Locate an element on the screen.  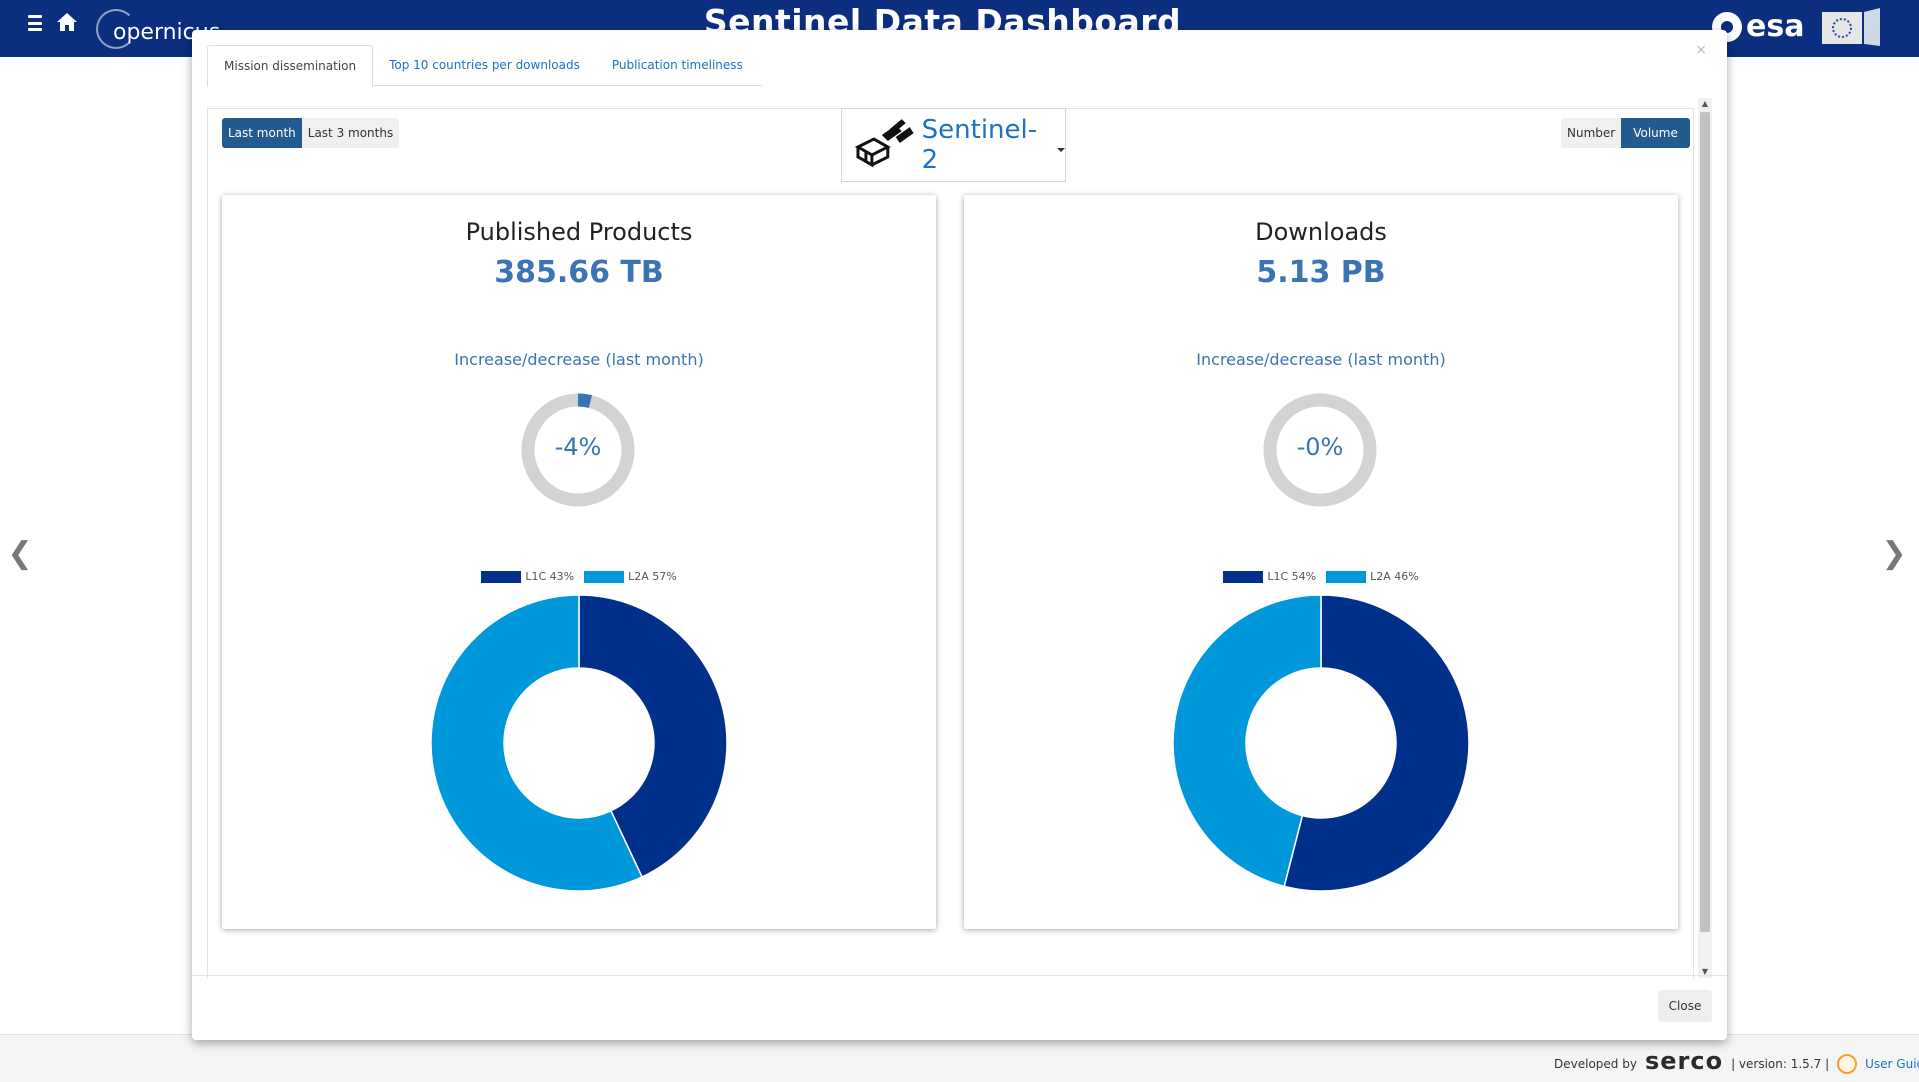
previous-arrow-icon: ❮ is located at coordinates (19, 553).